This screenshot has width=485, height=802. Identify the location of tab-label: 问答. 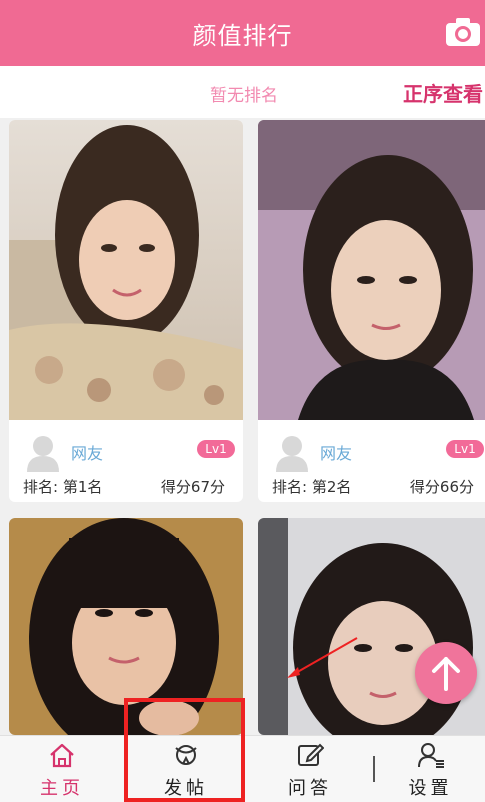
(310, 788).